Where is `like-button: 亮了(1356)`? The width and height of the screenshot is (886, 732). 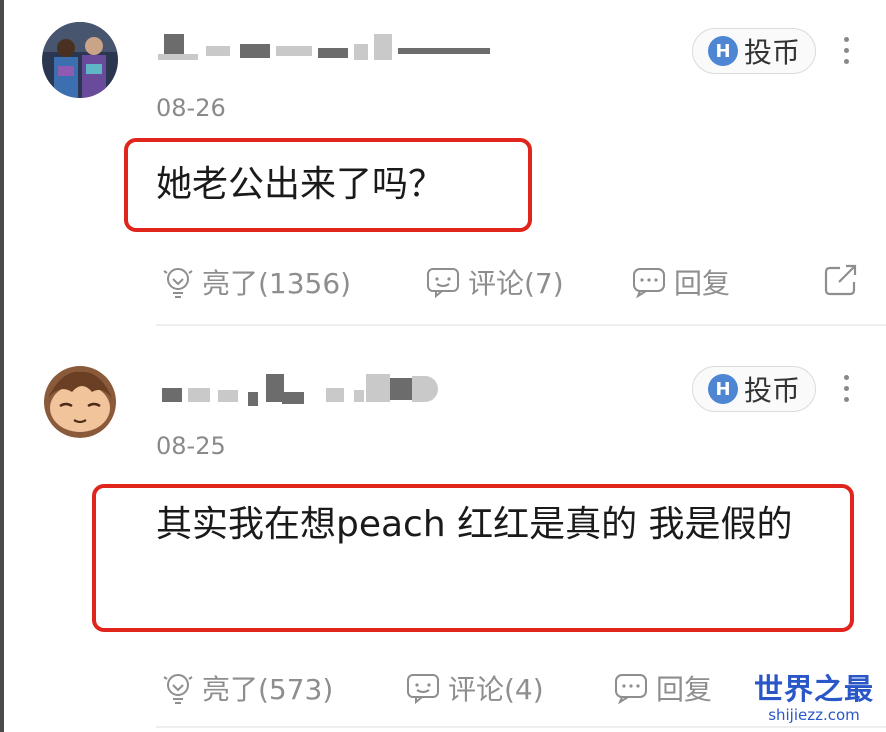 like-button: 亮了(1356) is located at coordinates (256, 282).